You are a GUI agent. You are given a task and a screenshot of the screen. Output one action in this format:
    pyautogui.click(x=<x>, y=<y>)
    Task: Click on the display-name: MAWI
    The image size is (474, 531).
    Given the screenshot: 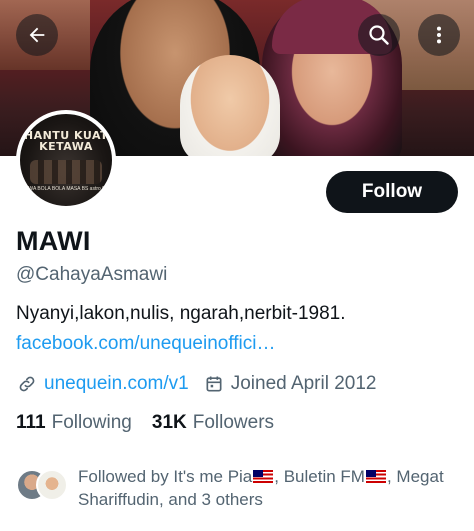 What is the action you would take?
    pyautogui.click(x=53, y=241)
    